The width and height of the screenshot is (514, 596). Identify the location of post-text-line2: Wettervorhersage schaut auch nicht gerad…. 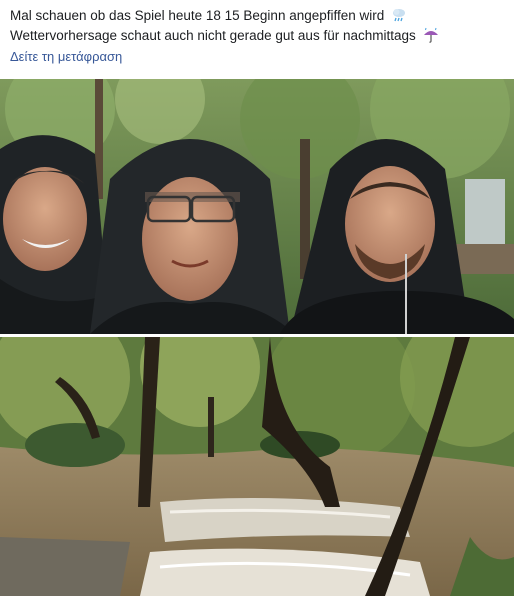
(213, 35).